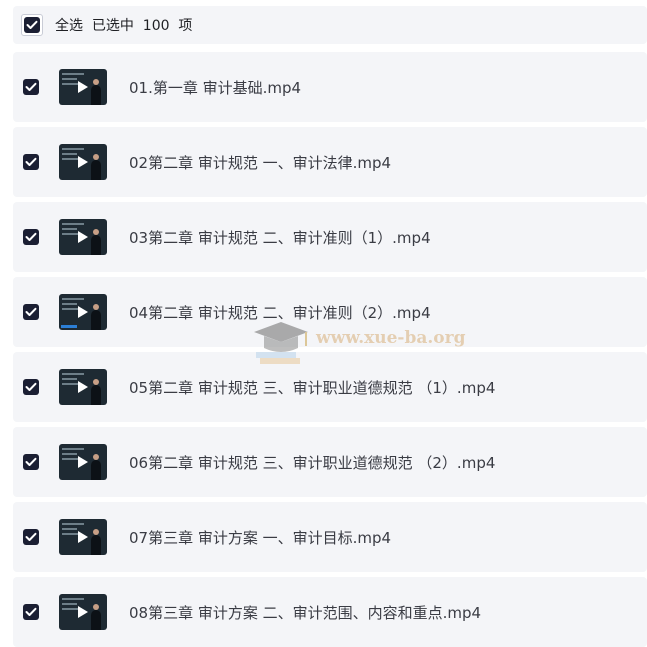 The width and height of the screenshot is (647, 647). I want to click on file-name: 06第二章 审计规范 三、审计职业道德规范 （2）.mp4, so click(312, 462).